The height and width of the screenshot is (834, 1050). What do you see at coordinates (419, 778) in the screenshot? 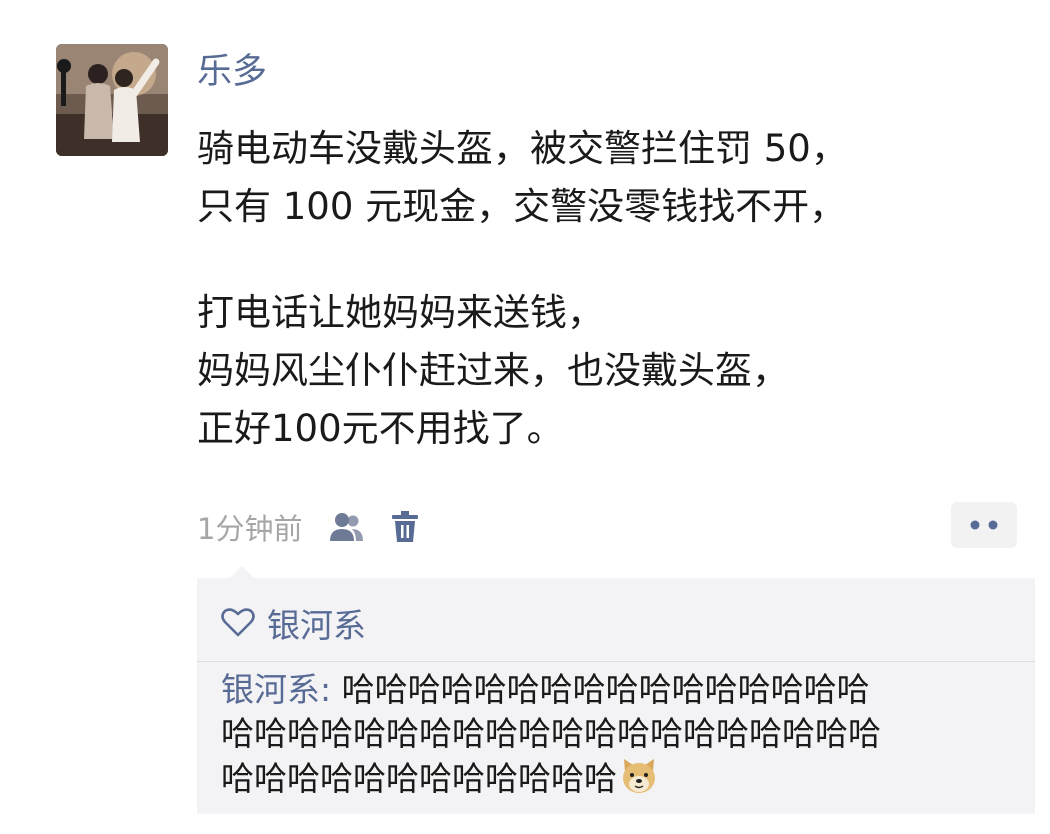
I see `comment-text: 哈哈哈哈哈哈哈哈哈哈哈哈` at bounding box center [419, 778].